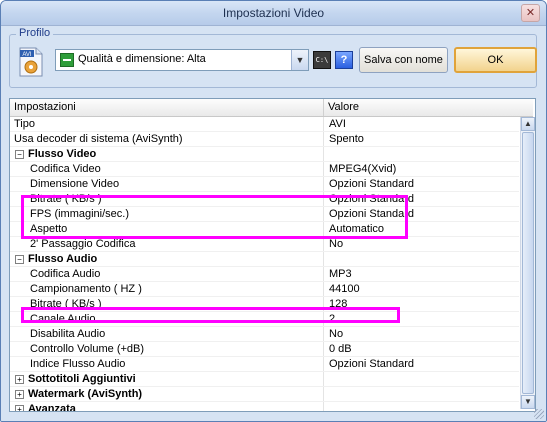  I want to click on property-name: Campionamento ( HZ ), so click(86, 289).